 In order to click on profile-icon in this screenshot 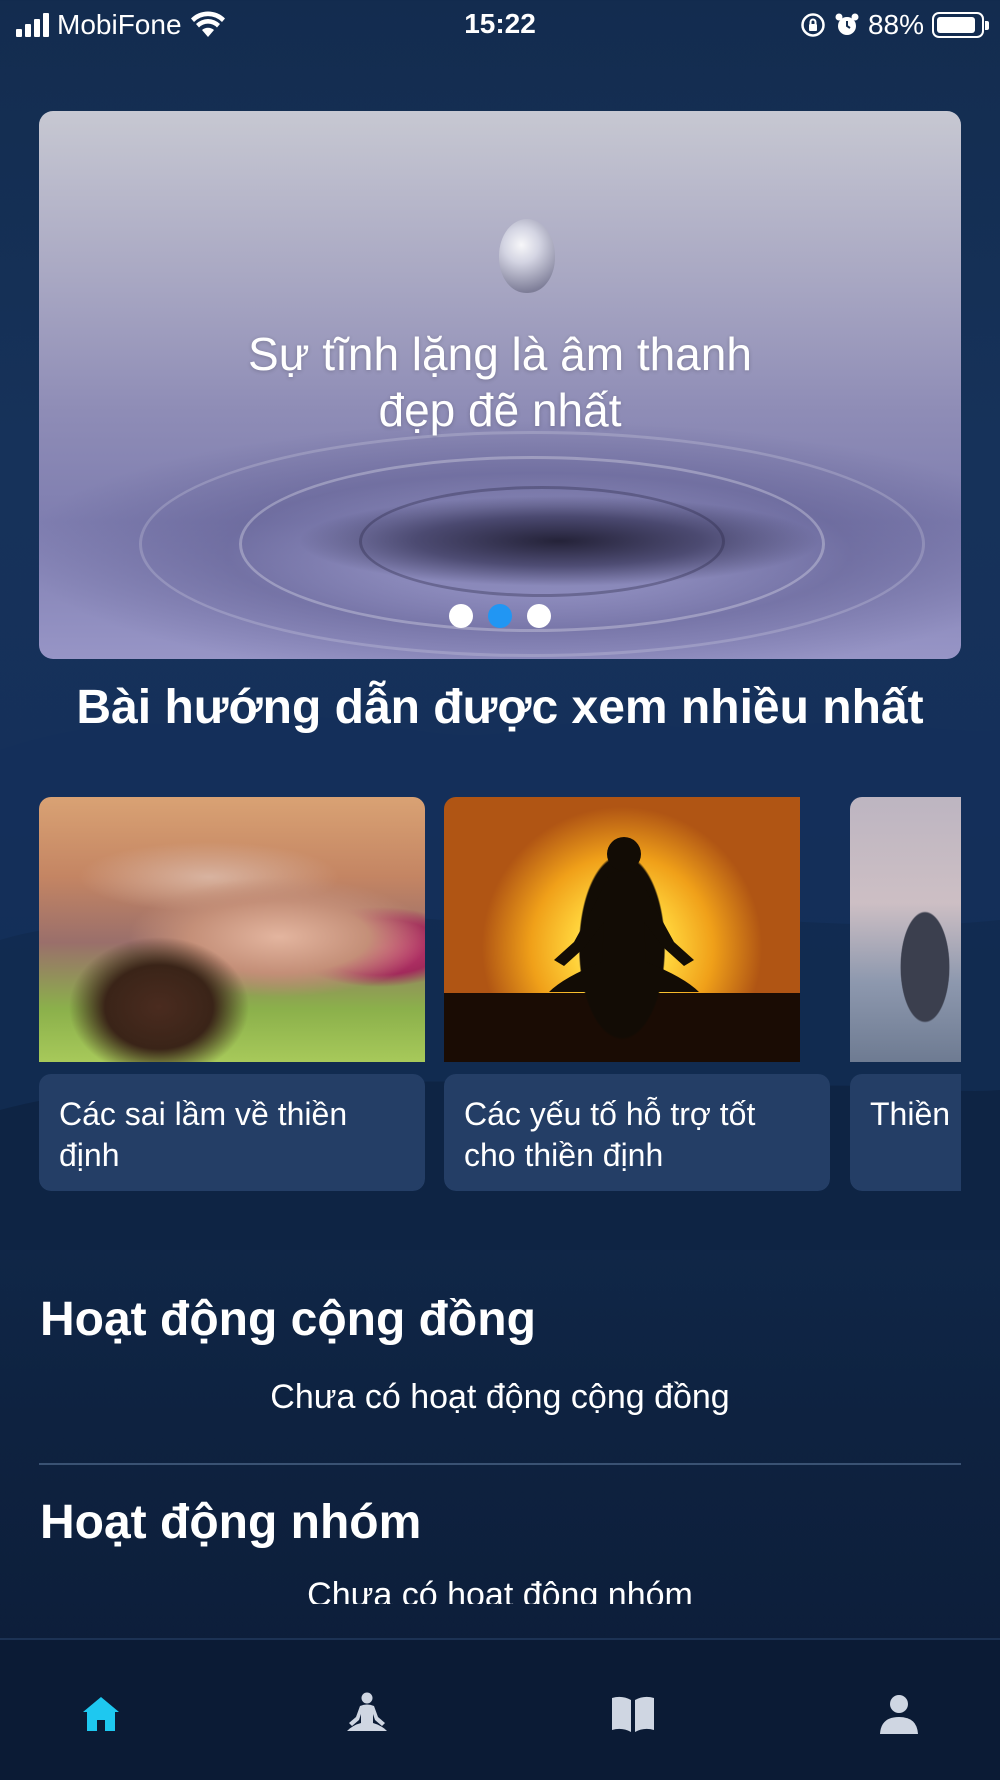, I will do `click(899, 1714)`.